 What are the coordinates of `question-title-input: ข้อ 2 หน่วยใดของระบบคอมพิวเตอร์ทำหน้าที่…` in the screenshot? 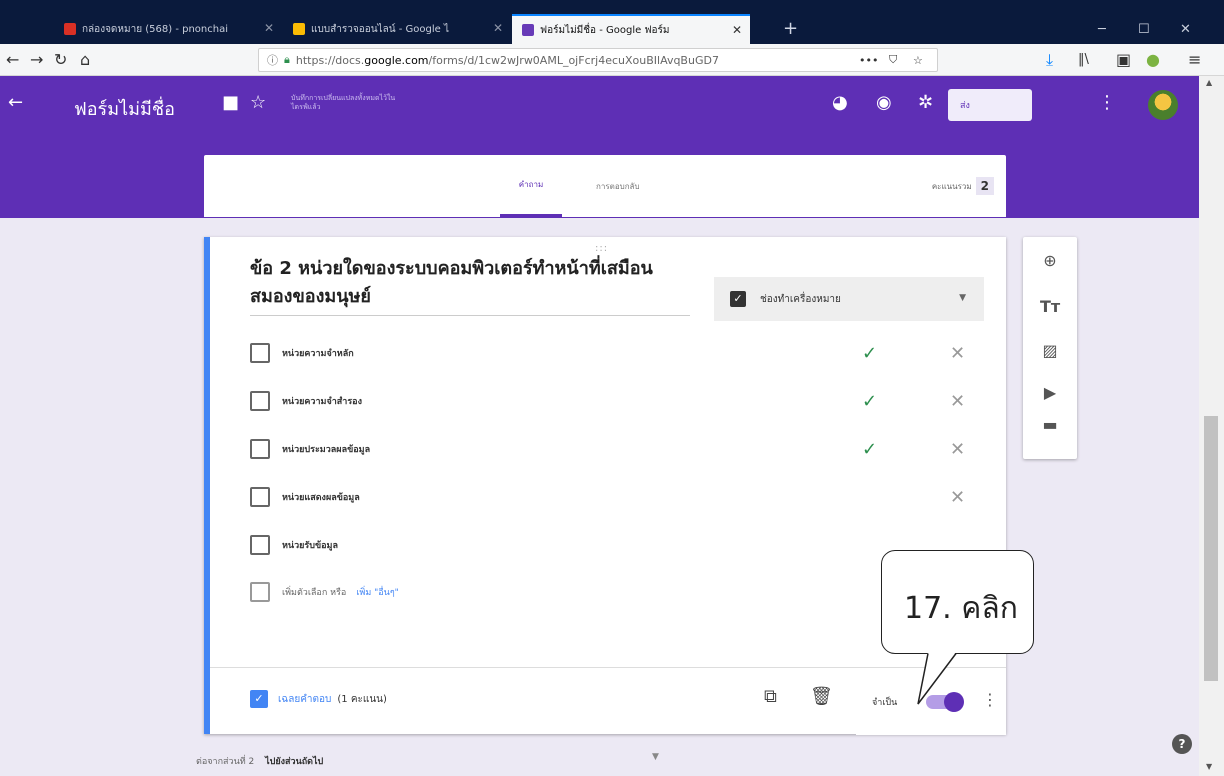 It's located at (470, 285).